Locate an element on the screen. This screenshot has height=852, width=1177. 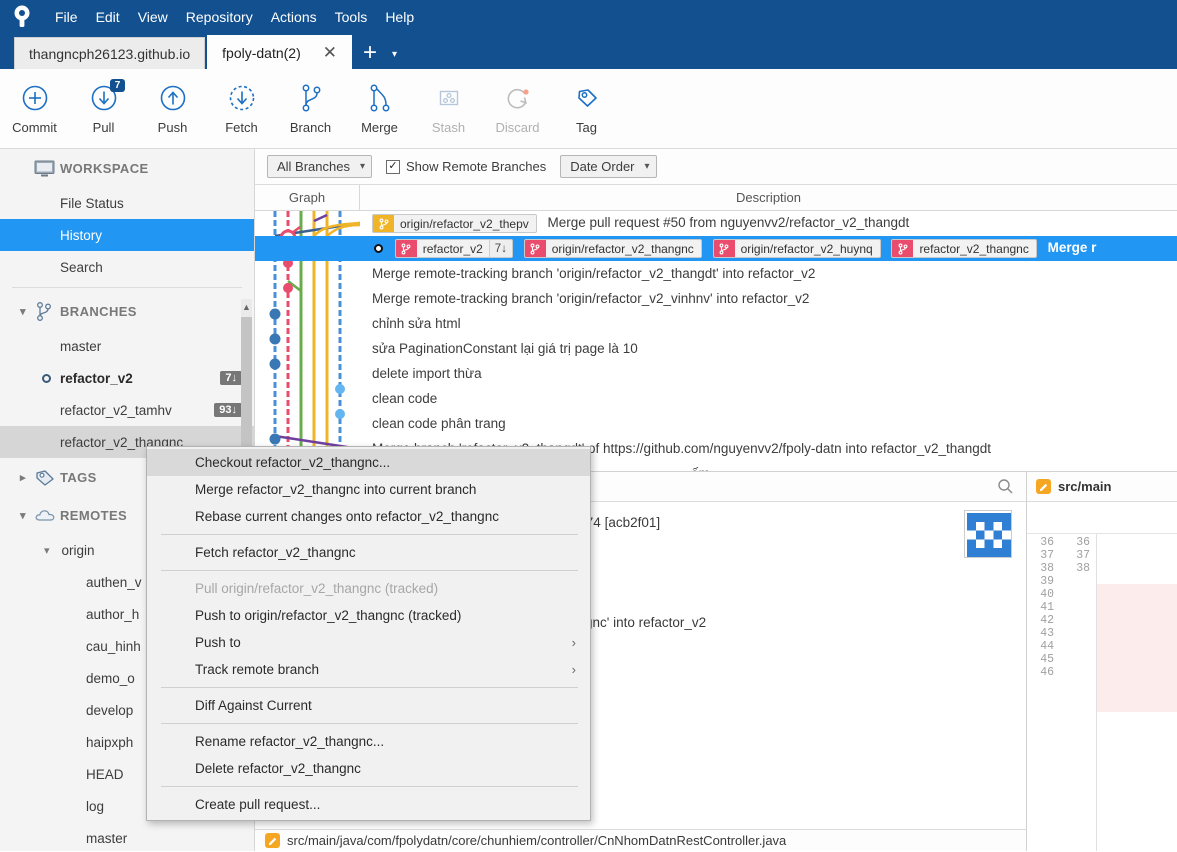
context-menu-item-delete: Delete refactor_v2_thangnc is located at coordinates (368, 768).